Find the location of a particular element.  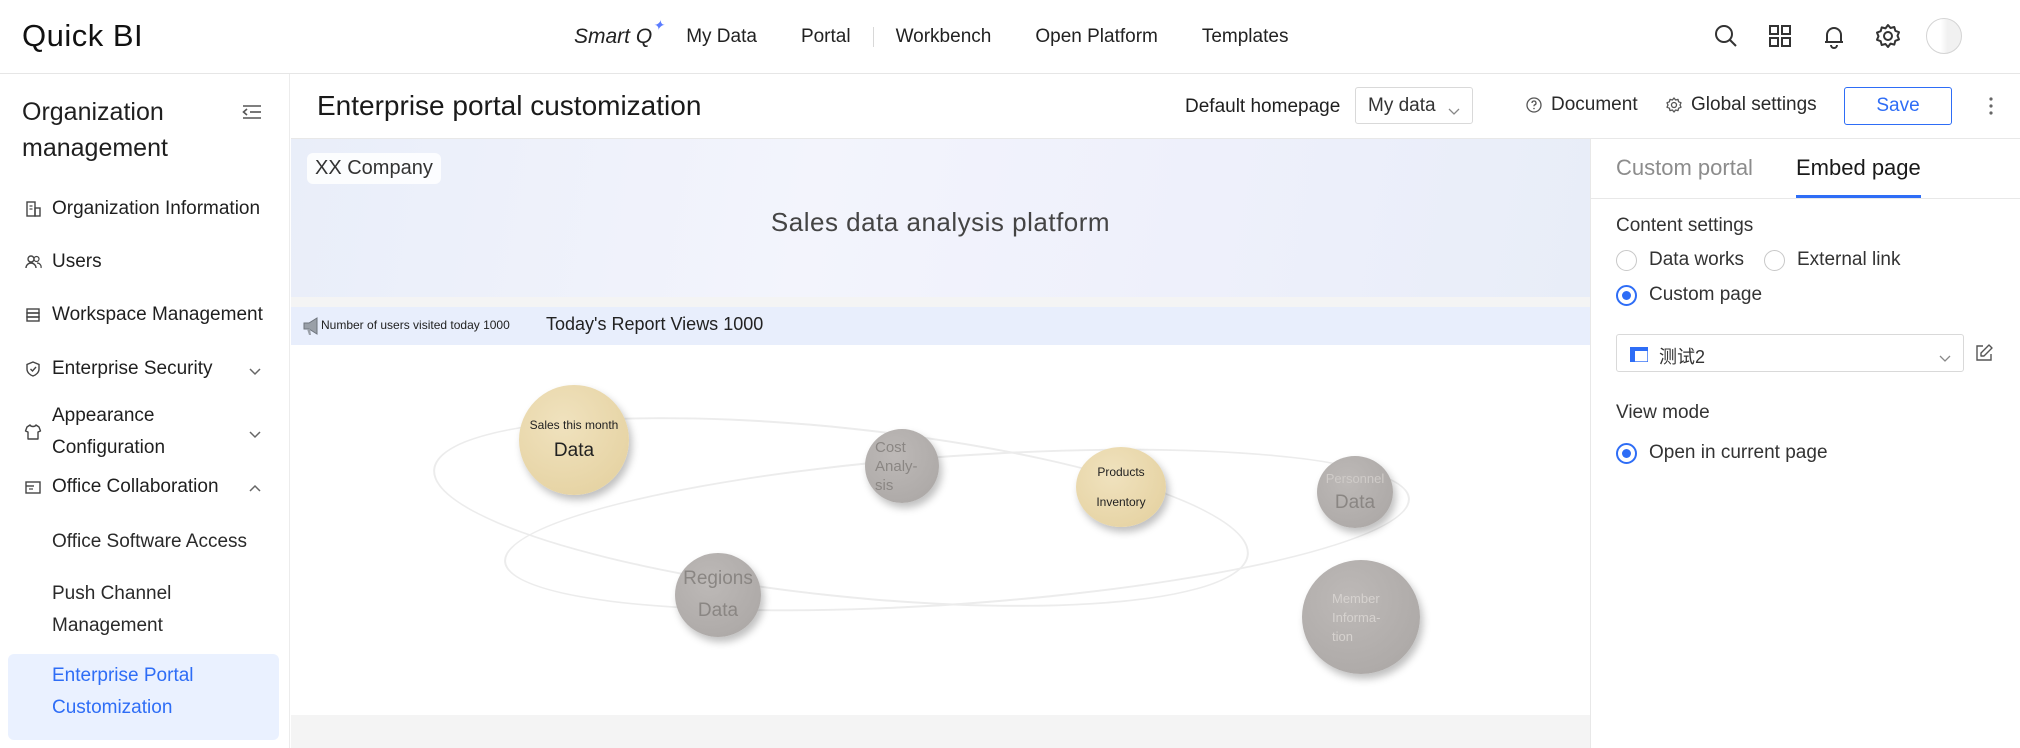

smartq-label: Smart Q is located at coordinates (613, 36).